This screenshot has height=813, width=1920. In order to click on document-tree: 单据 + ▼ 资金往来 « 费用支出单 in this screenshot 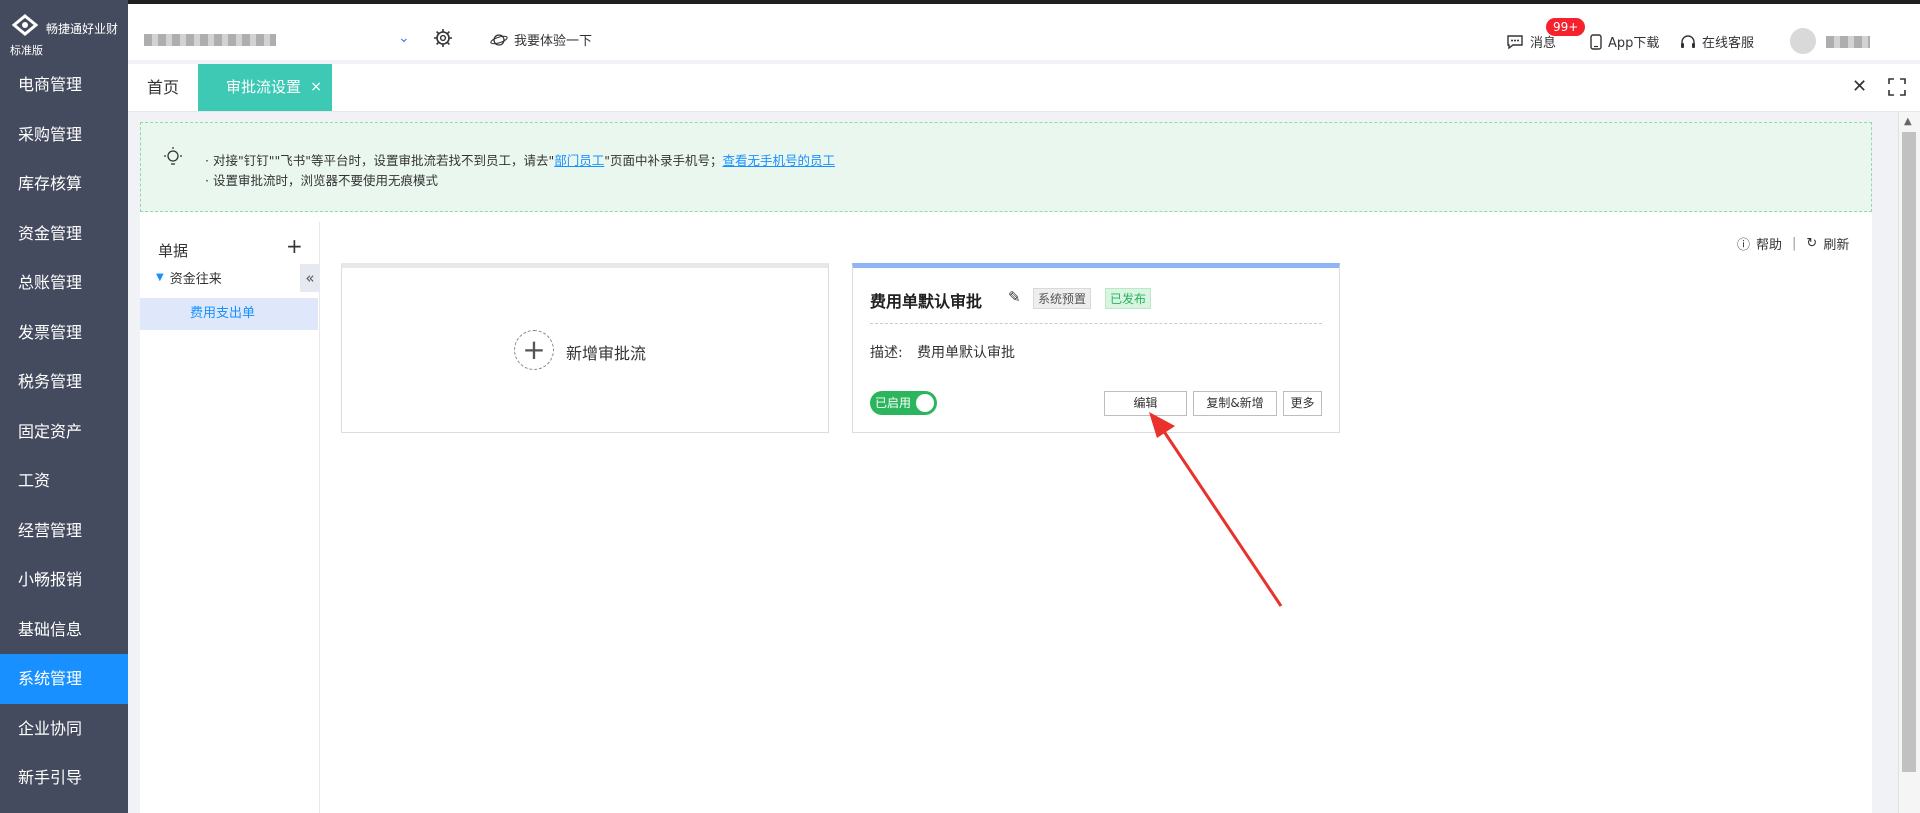, I will do `click(230, 517)`.